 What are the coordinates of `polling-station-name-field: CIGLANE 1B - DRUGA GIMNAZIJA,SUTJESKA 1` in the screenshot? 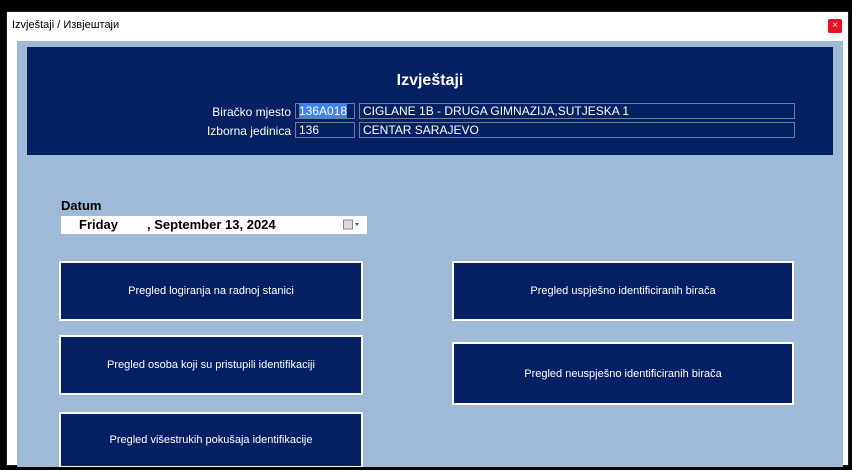 It's located at (577, 111).